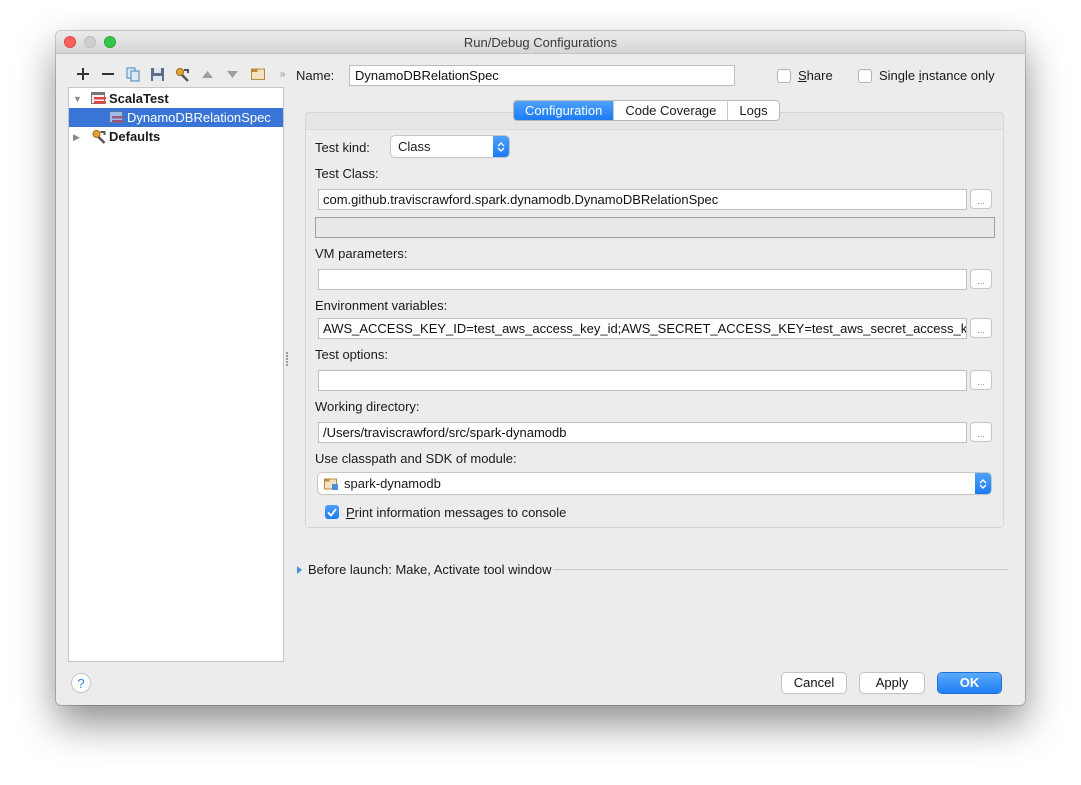  What do you see at coordinates (331, 484) in the screenshot?
I see `module-folder-icon` at bounding box center [331, 484].